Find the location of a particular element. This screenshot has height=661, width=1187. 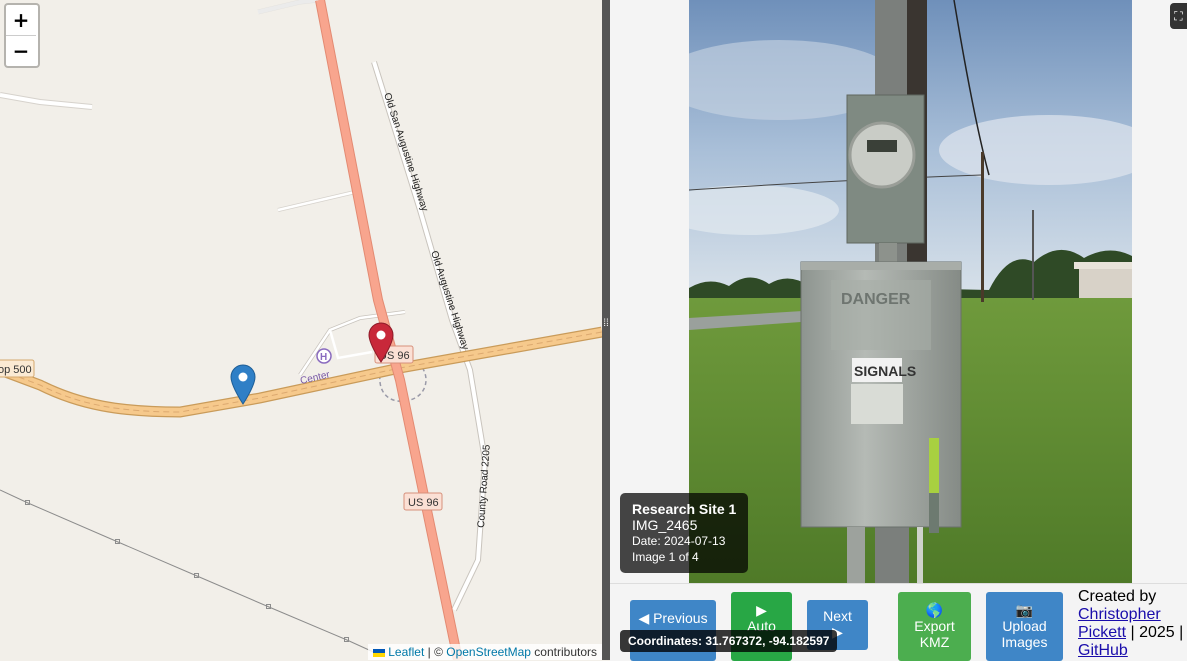

fullscreen-button: ⛶ is located at coordinates (1178, 16).